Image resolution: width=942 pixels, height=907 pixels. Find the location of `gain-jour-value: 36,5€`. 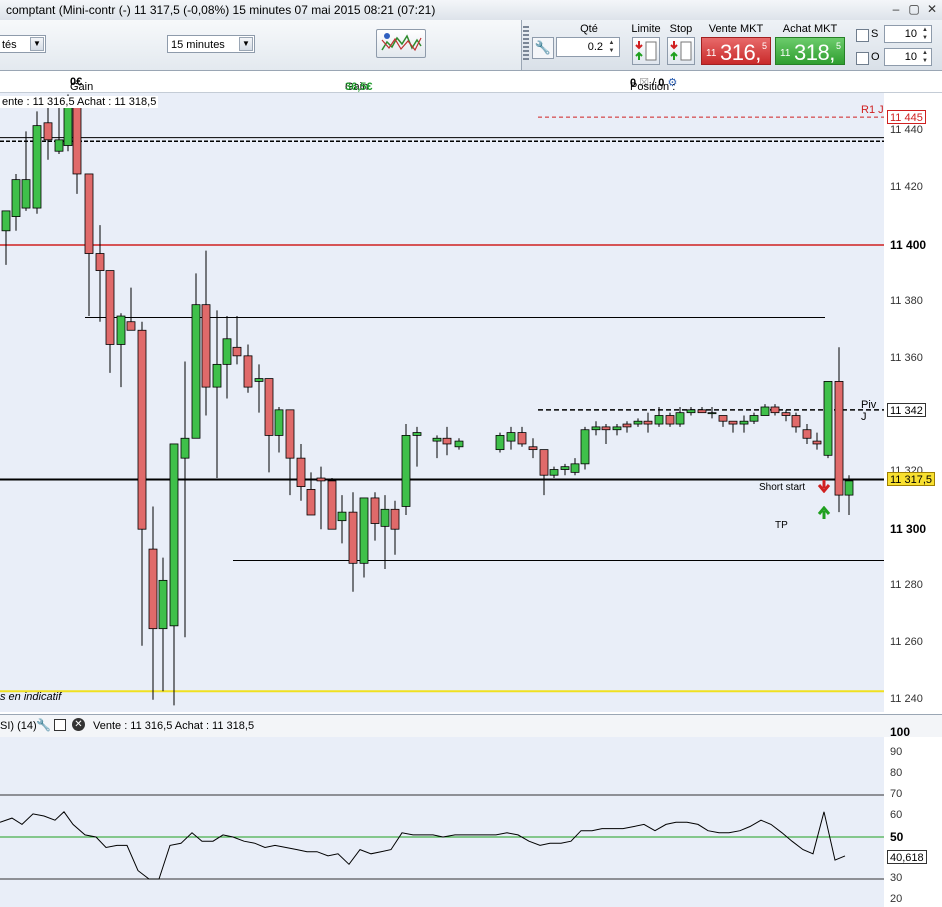

gain-jour-value: 36,5€ is located at coordinates (359, 87).